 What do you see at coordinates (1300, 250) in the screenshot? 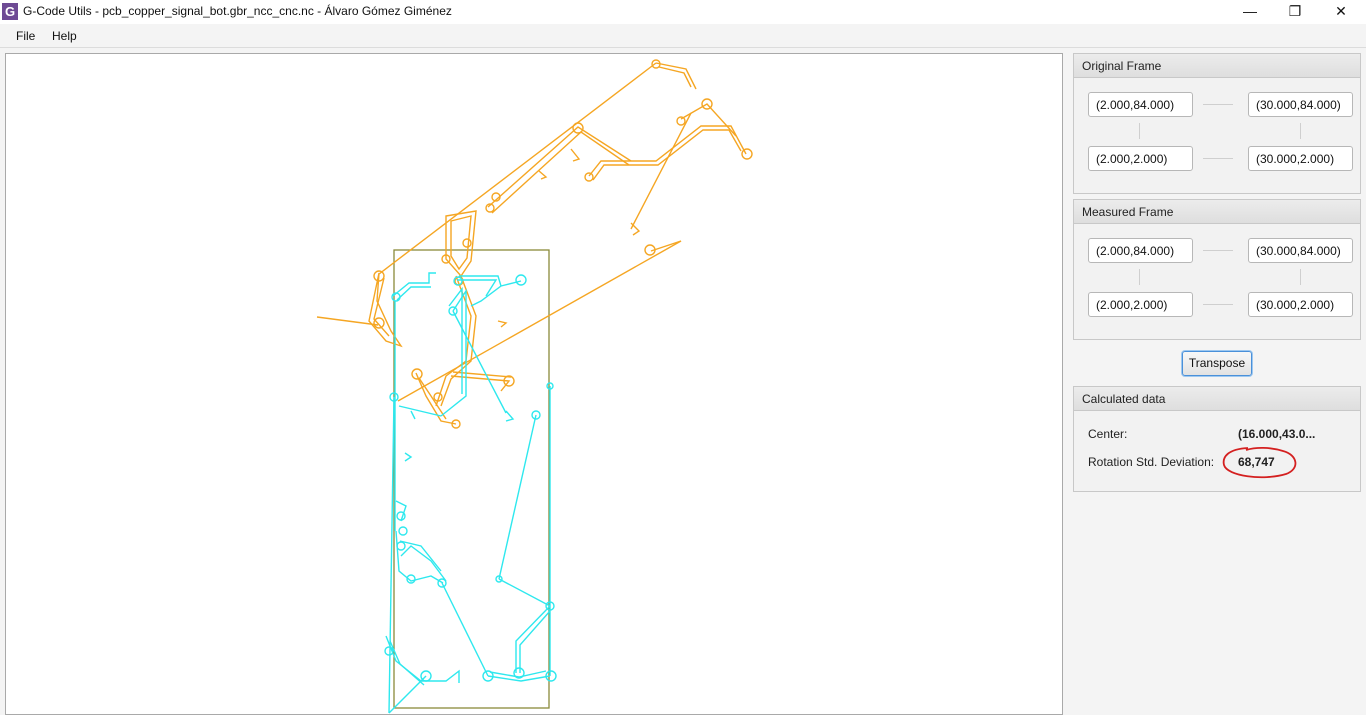
I see `measured-top-right-field: (30.000,84.000)` at bounding box center [1300, 250].